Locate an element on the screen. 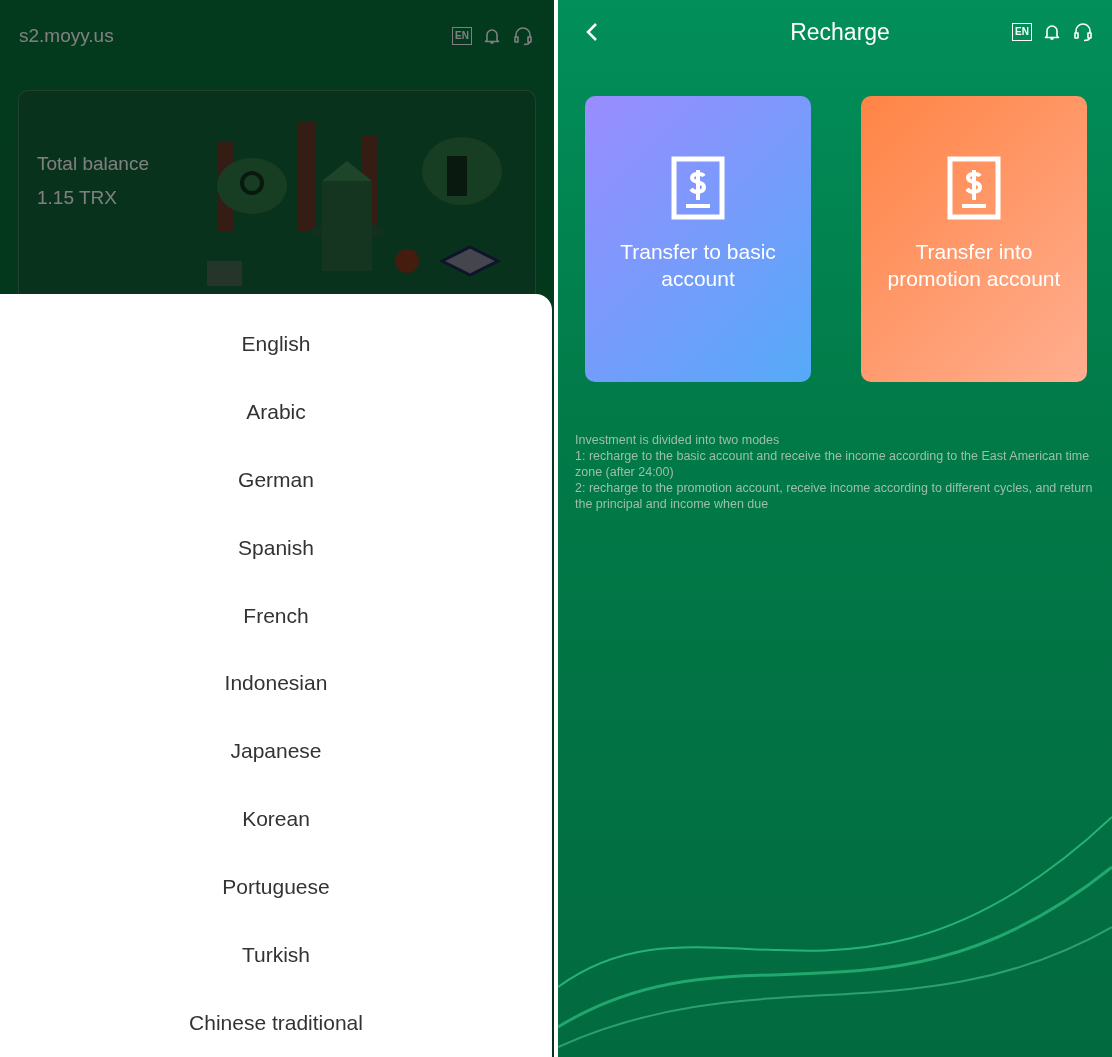  investment-note: Investment is divided into two modes is located at coordinates (678, 440).